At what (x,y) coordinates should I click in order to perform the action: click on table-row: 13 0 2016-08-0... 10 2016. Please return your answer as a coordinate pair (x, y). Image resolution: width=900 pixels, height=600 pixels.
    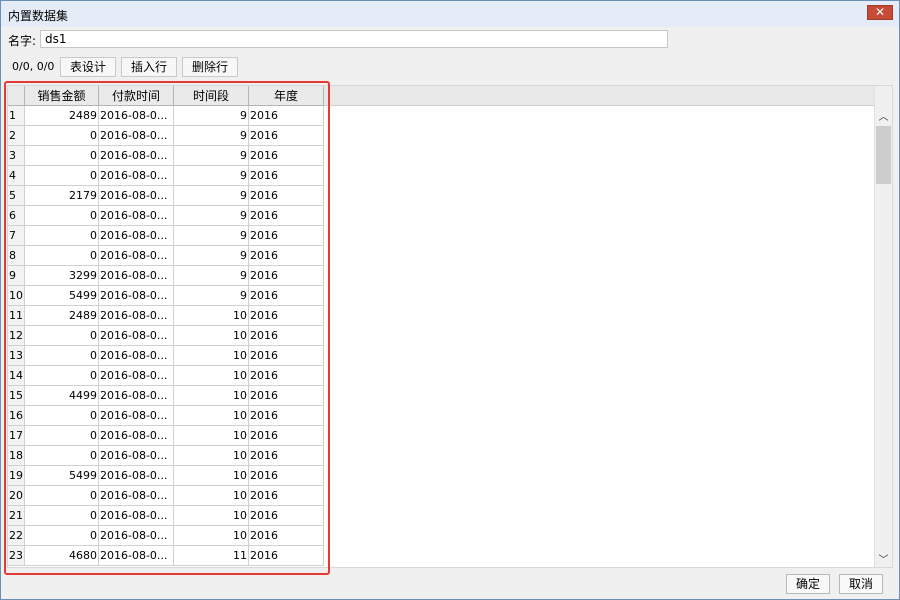
    Looking at the image, I should click on (166, 355).